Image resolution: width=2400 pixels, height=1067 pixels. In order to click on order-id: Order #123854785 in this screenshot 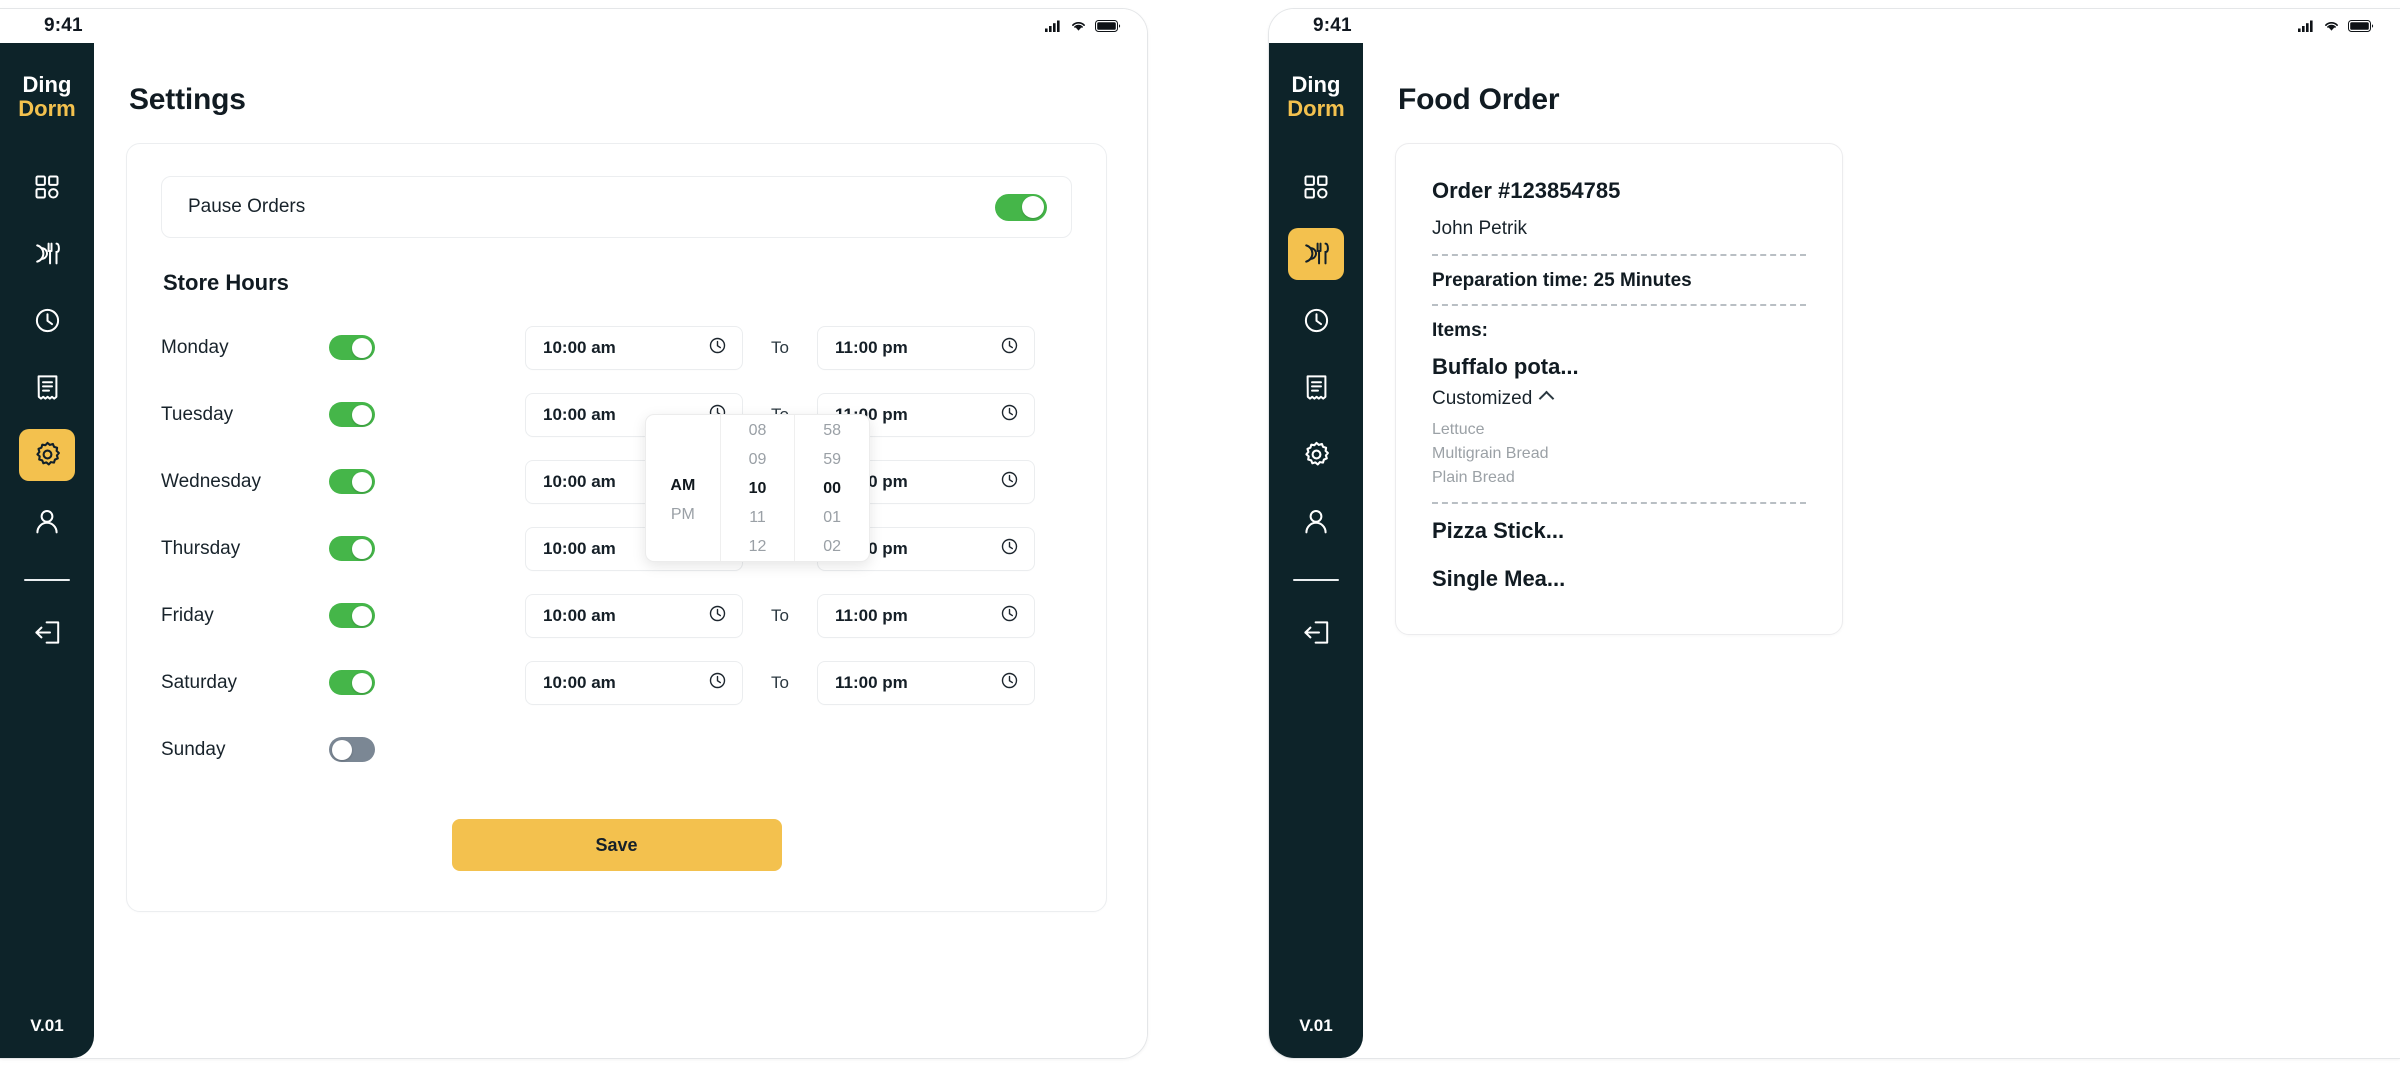, I will do `click(1526, 190)`.